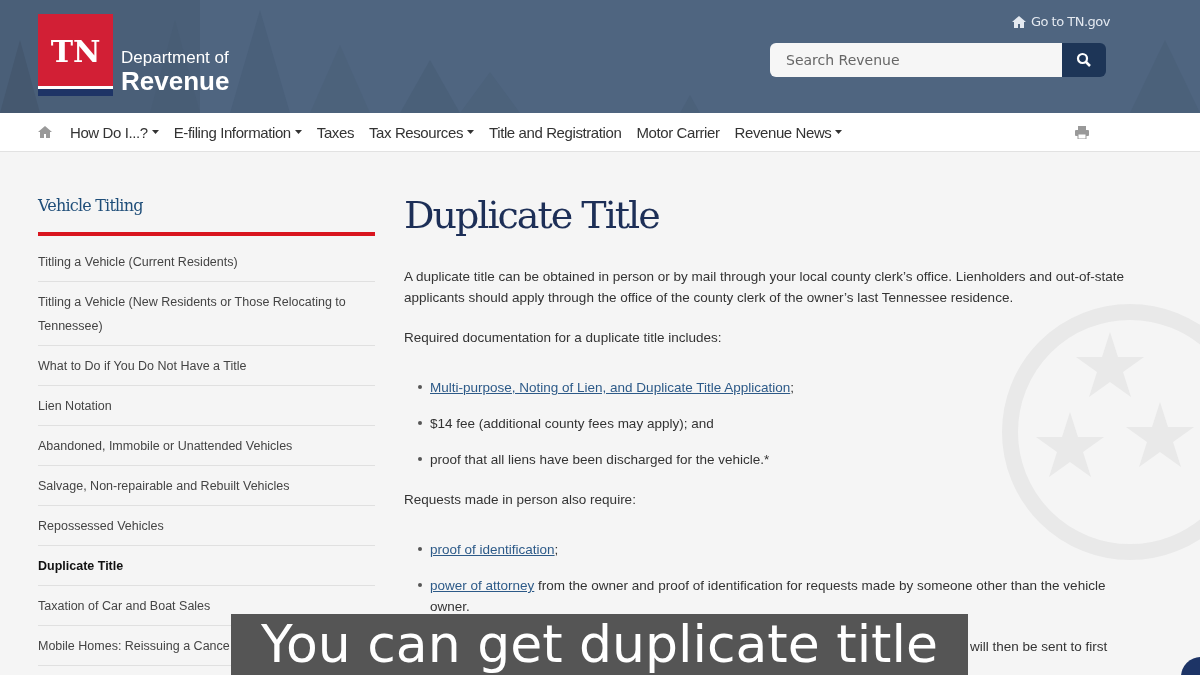 The height and width of the screenshot is (675, 1200). Describe the element at coordinates (1039, 647) in the screenshot. I see `paragraph: will then be sent to first` at that location.